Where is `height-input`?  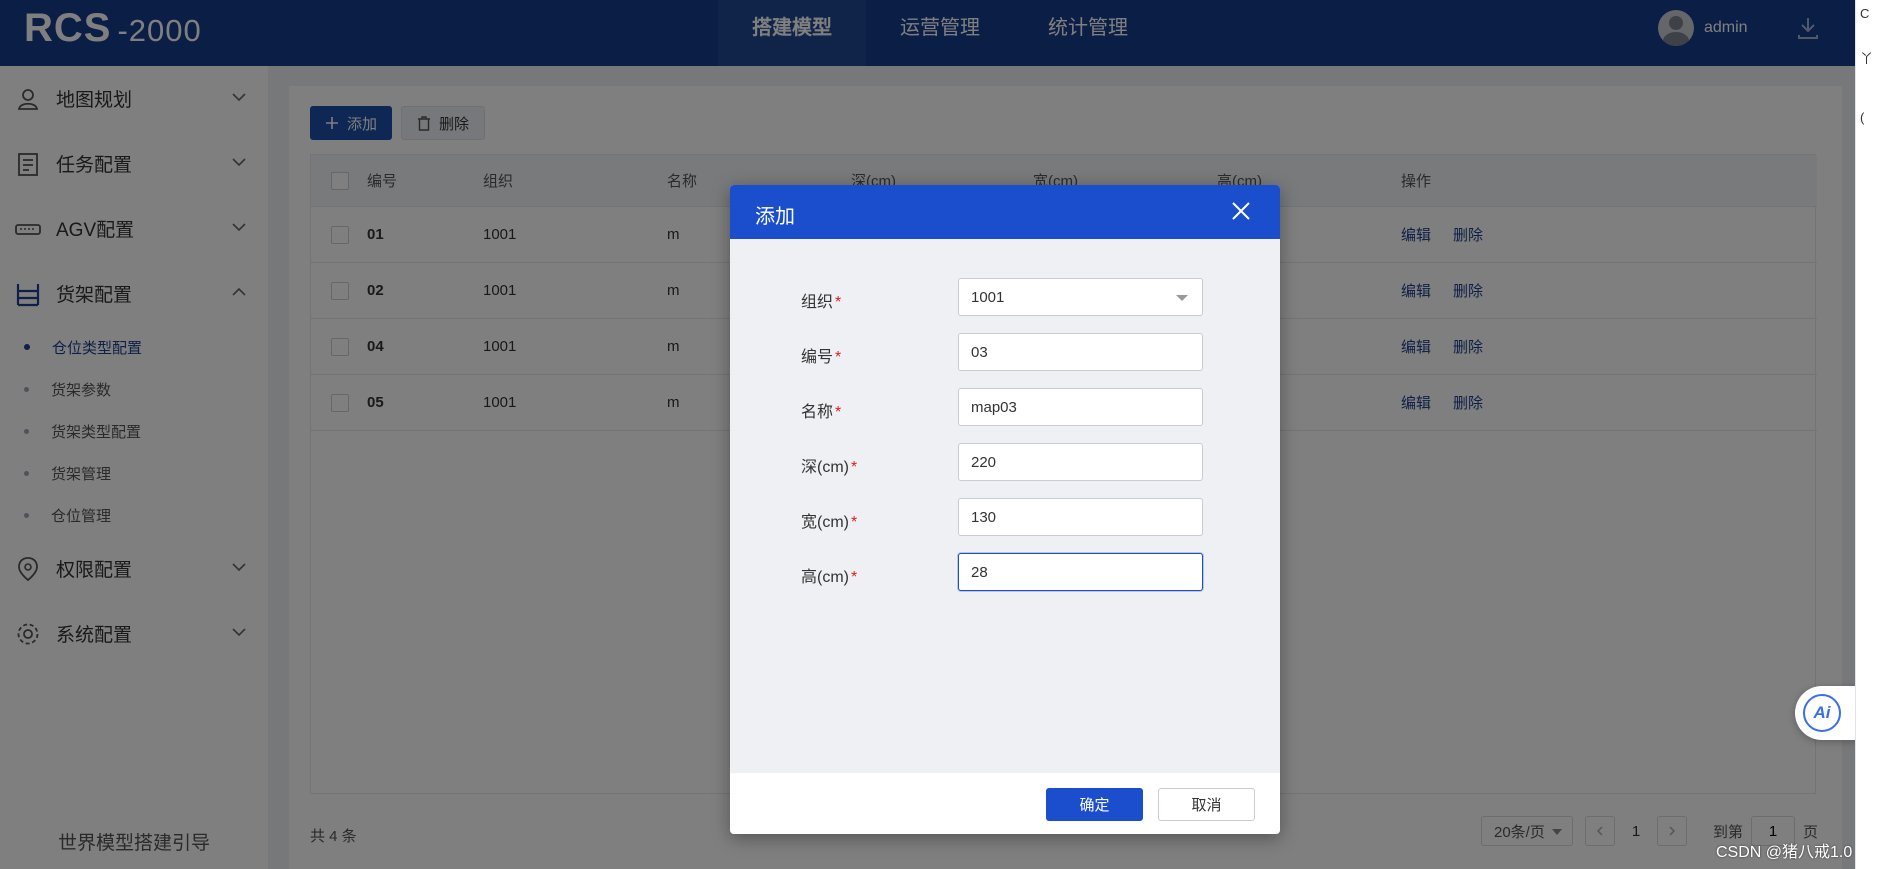
height-input is located at coordinates (1080, 572).